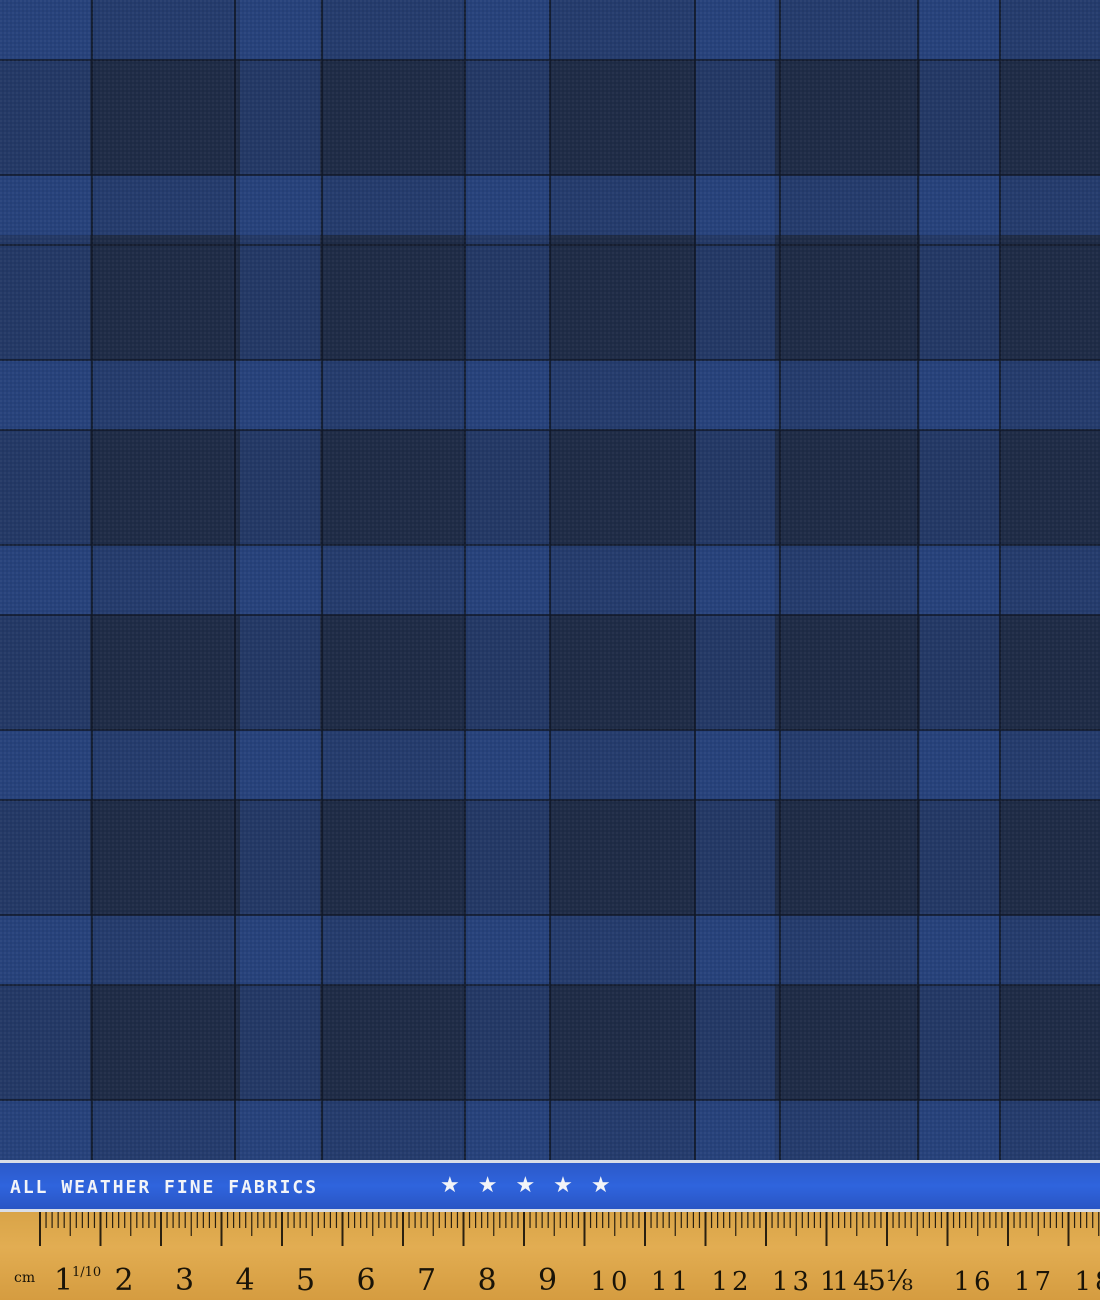 The width and height of the screenshot is (1100, 1300). I want to click on selvedge-strip: ALL WEATHER FINE FABRICS ★★★★★, so click(550, 1186).